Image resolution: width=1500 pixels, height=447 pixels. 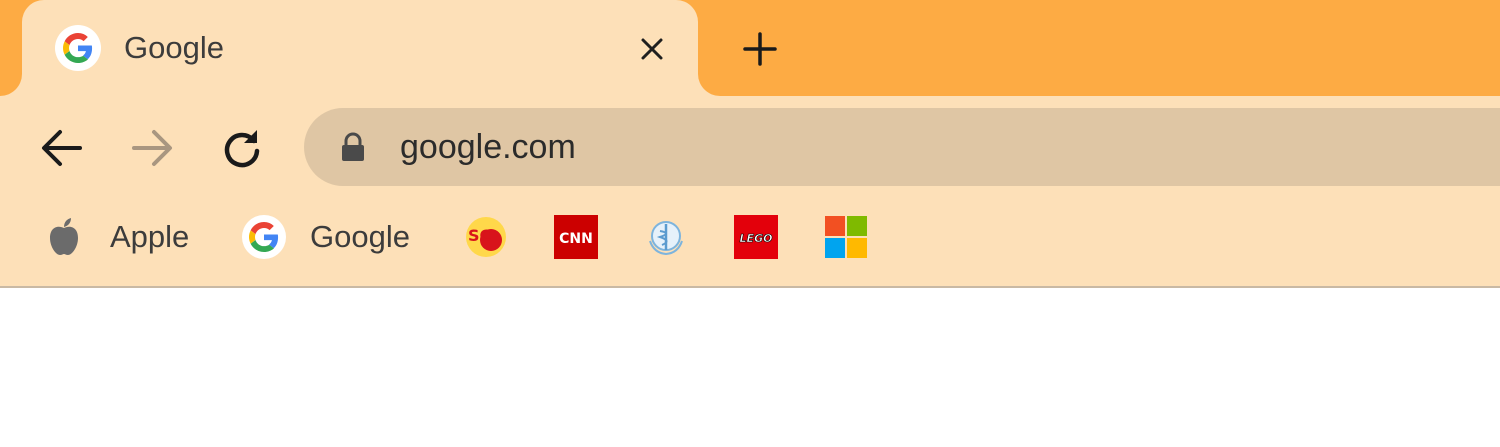 I want to click on close-icon, so click(x=652, y=49).